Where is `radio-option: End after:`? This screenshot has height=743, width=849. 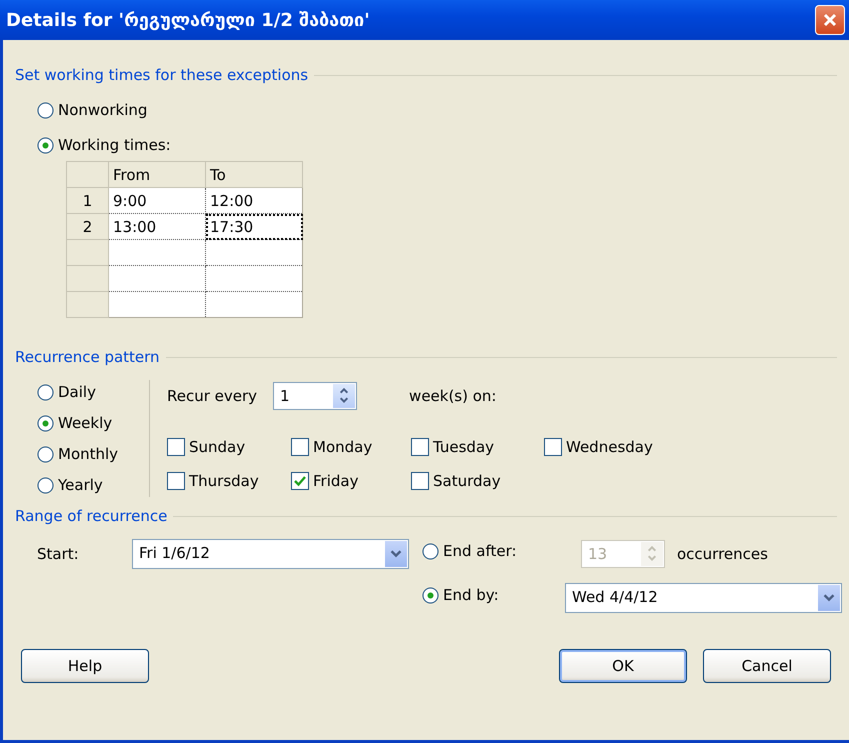
radio-option: End after: is located at coordinates (493, 551).